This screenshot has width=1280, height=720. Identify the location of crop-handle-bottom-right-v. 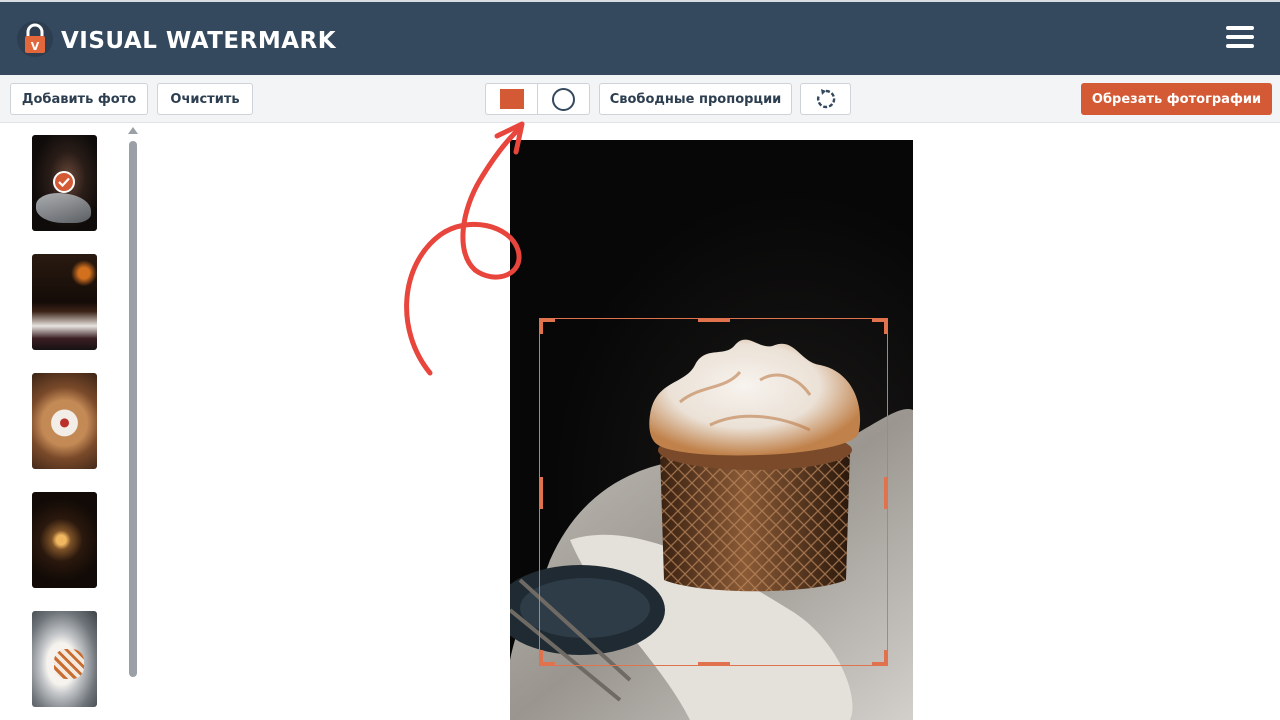
(886, 658).